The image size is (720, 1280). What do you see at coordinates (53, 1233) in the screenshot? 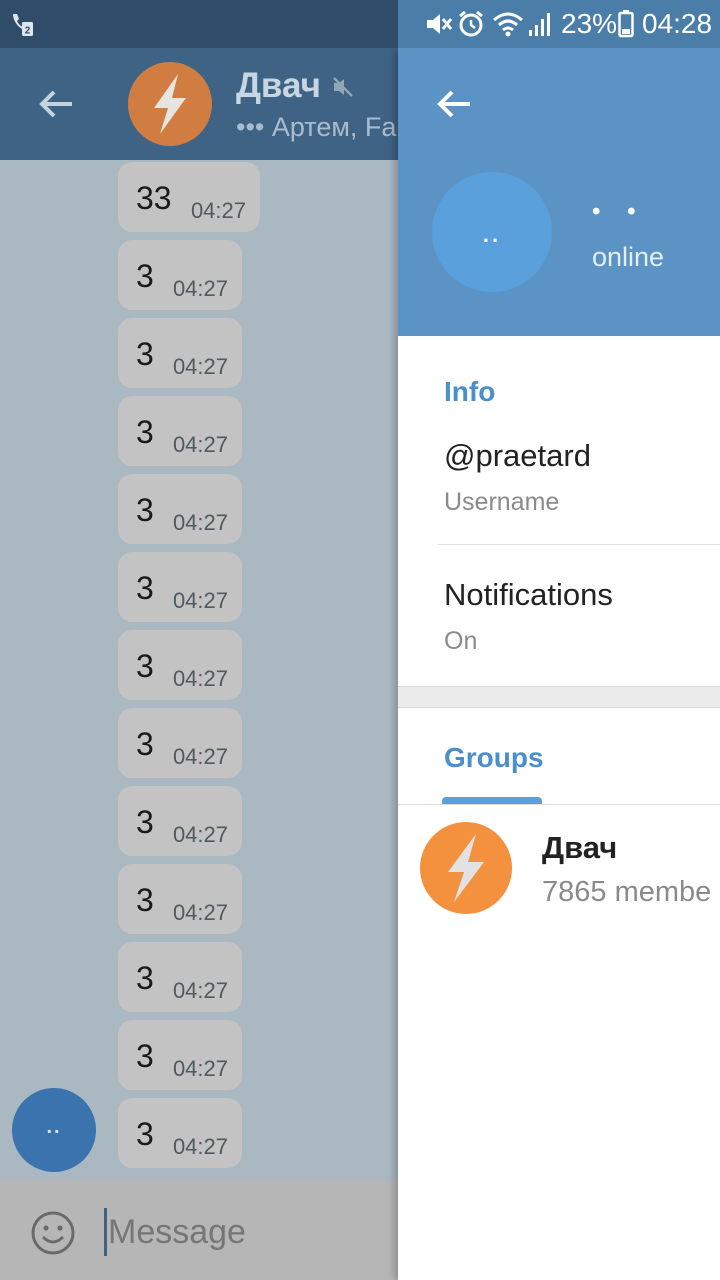
I see `emoji-icon` at bounding box center [53, 1233].